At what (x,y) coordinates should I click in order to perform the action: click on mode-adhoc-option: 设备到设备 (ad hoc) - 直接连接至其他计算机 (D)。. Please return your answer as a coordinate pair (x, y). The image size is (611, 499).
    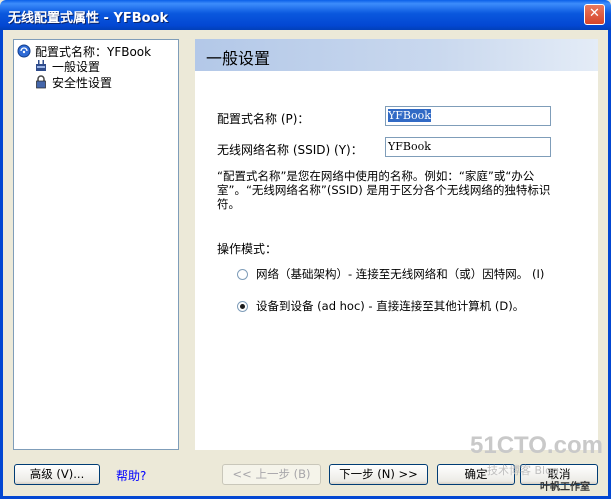
    Looking at the image, I should click on (380, 306).